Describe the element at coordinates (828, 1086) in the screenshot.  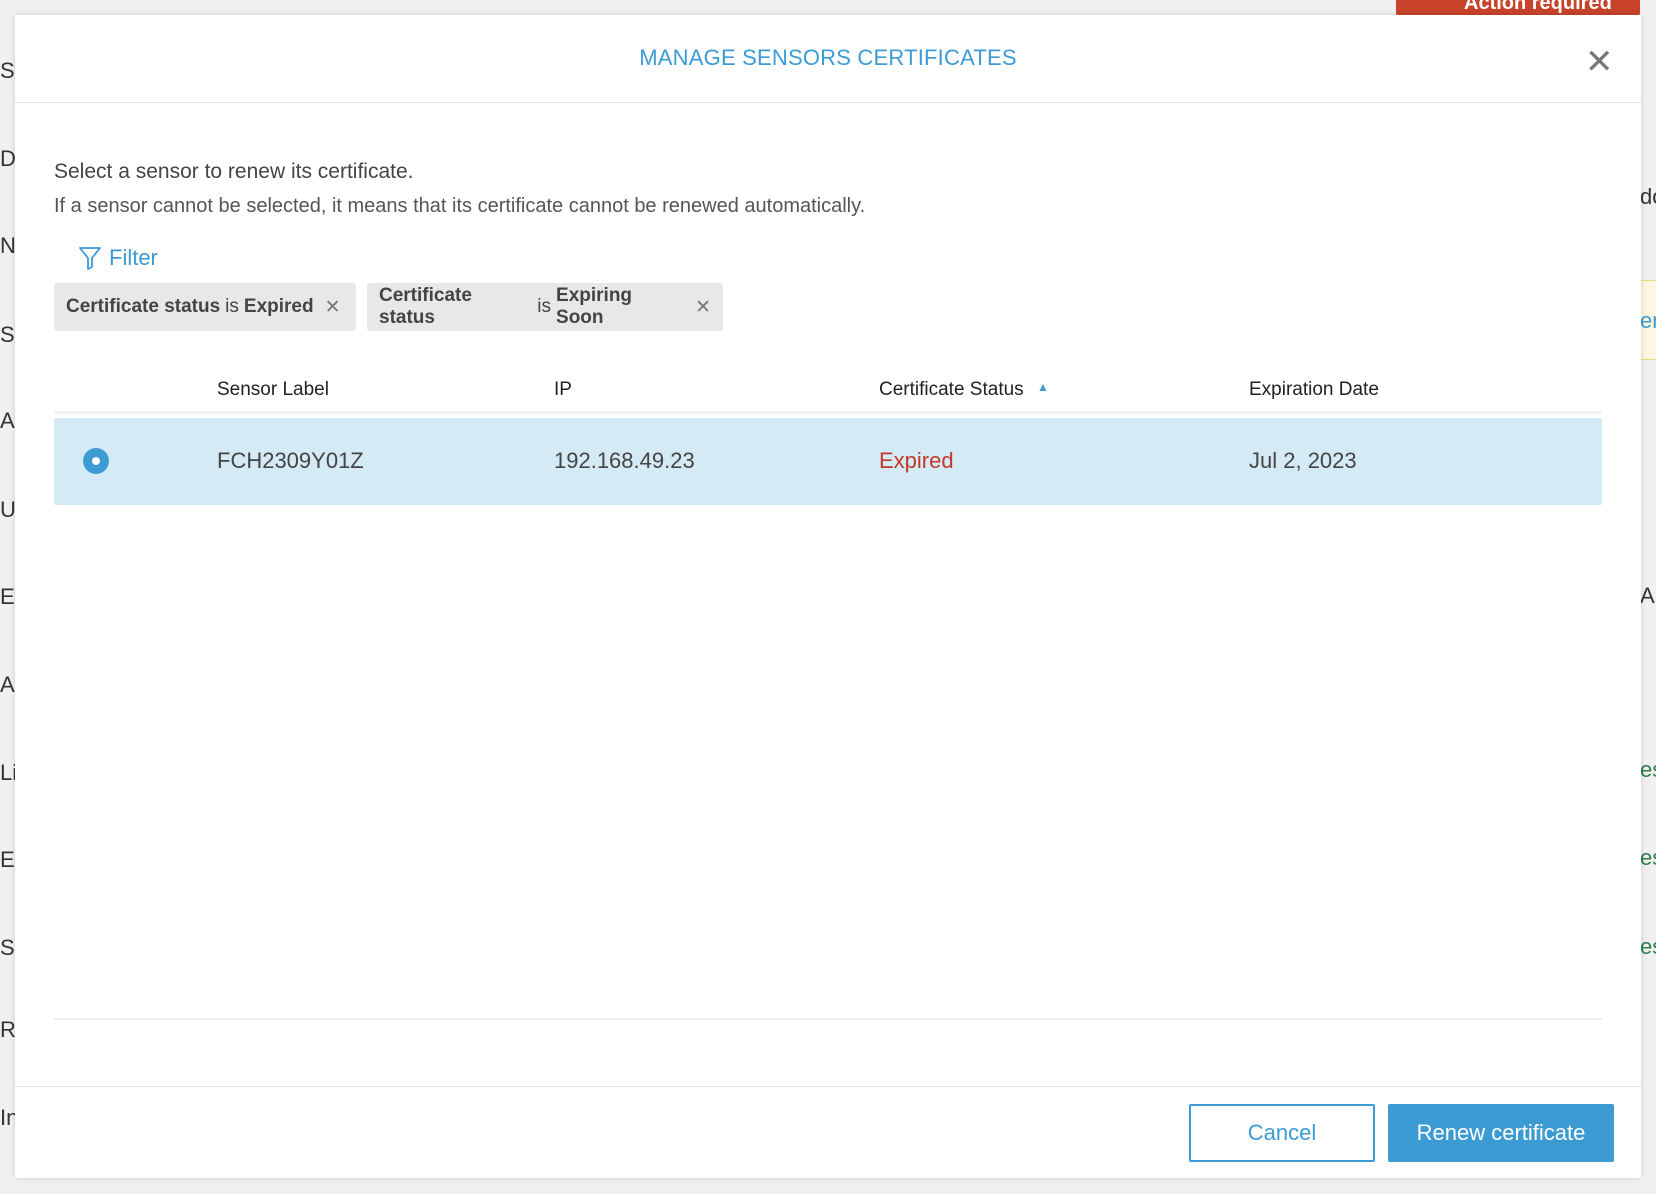
I see `footer-divider` at that location.